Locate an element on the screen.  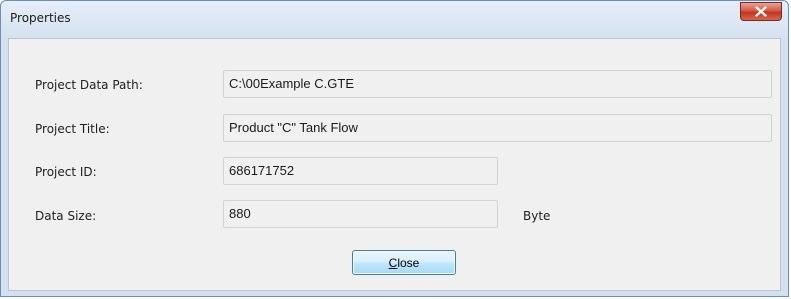
data-size-label: Data Size: is located at coordinates (66, 216).